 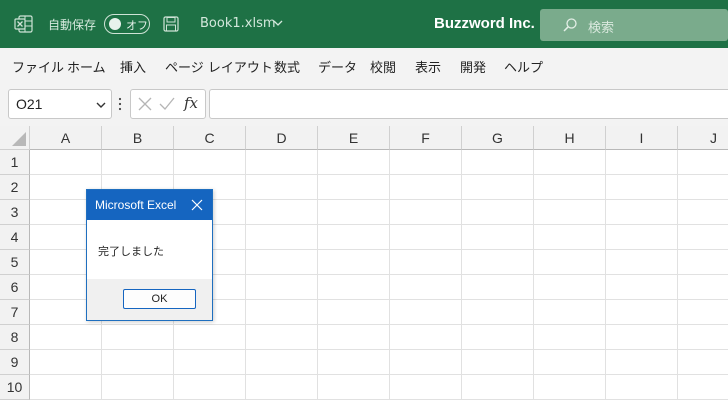 I want to click on dialog-footer: OK, so click(x=149, y=299).